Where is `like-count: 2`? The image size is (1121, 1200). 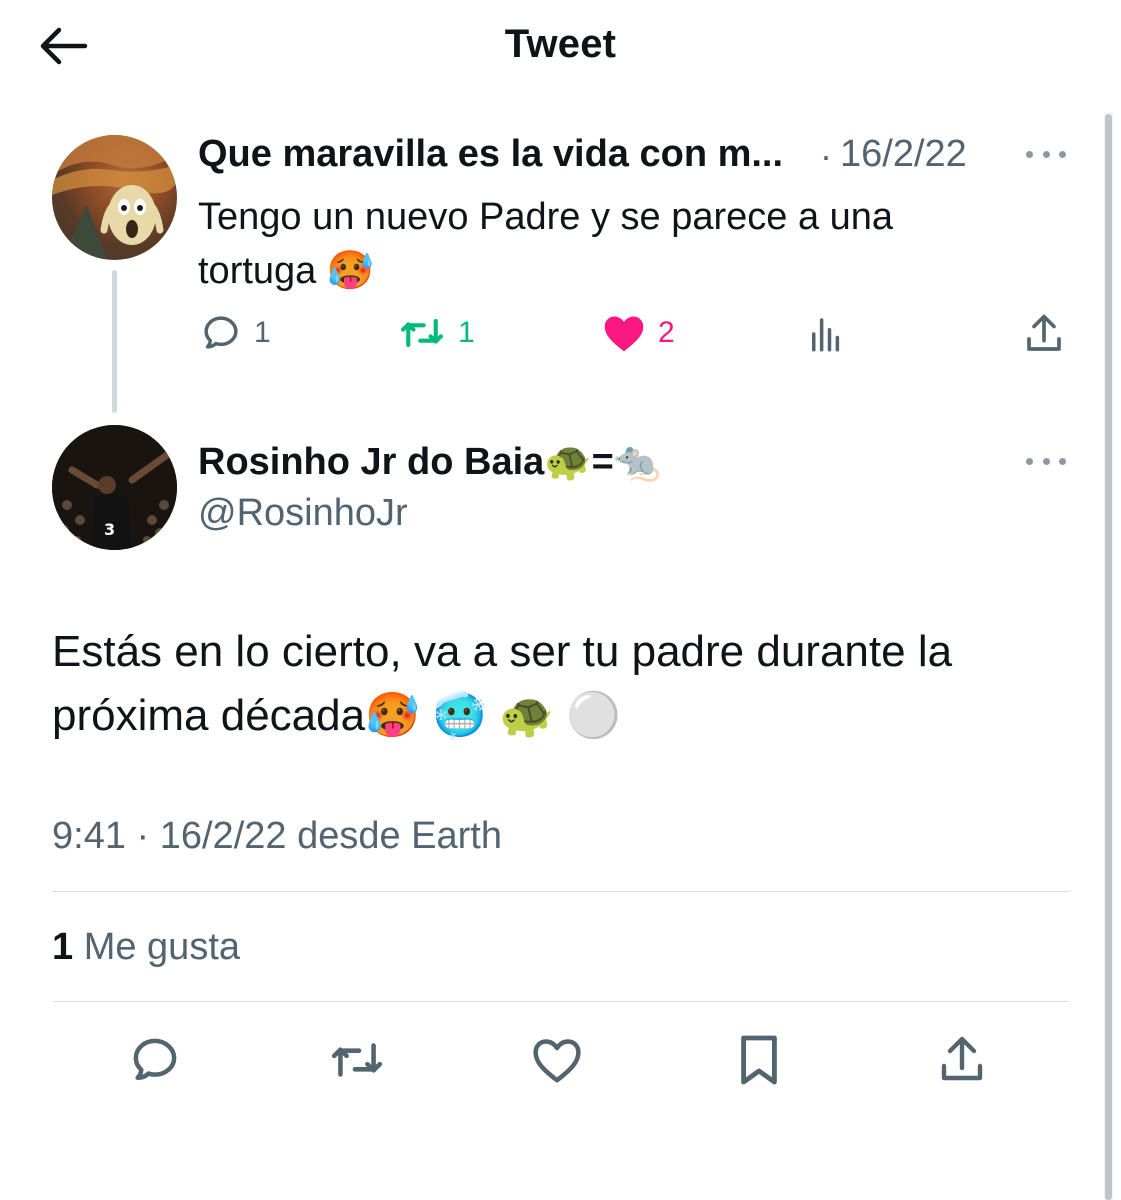 like-count: 2 is located at coordinates (666, 332).